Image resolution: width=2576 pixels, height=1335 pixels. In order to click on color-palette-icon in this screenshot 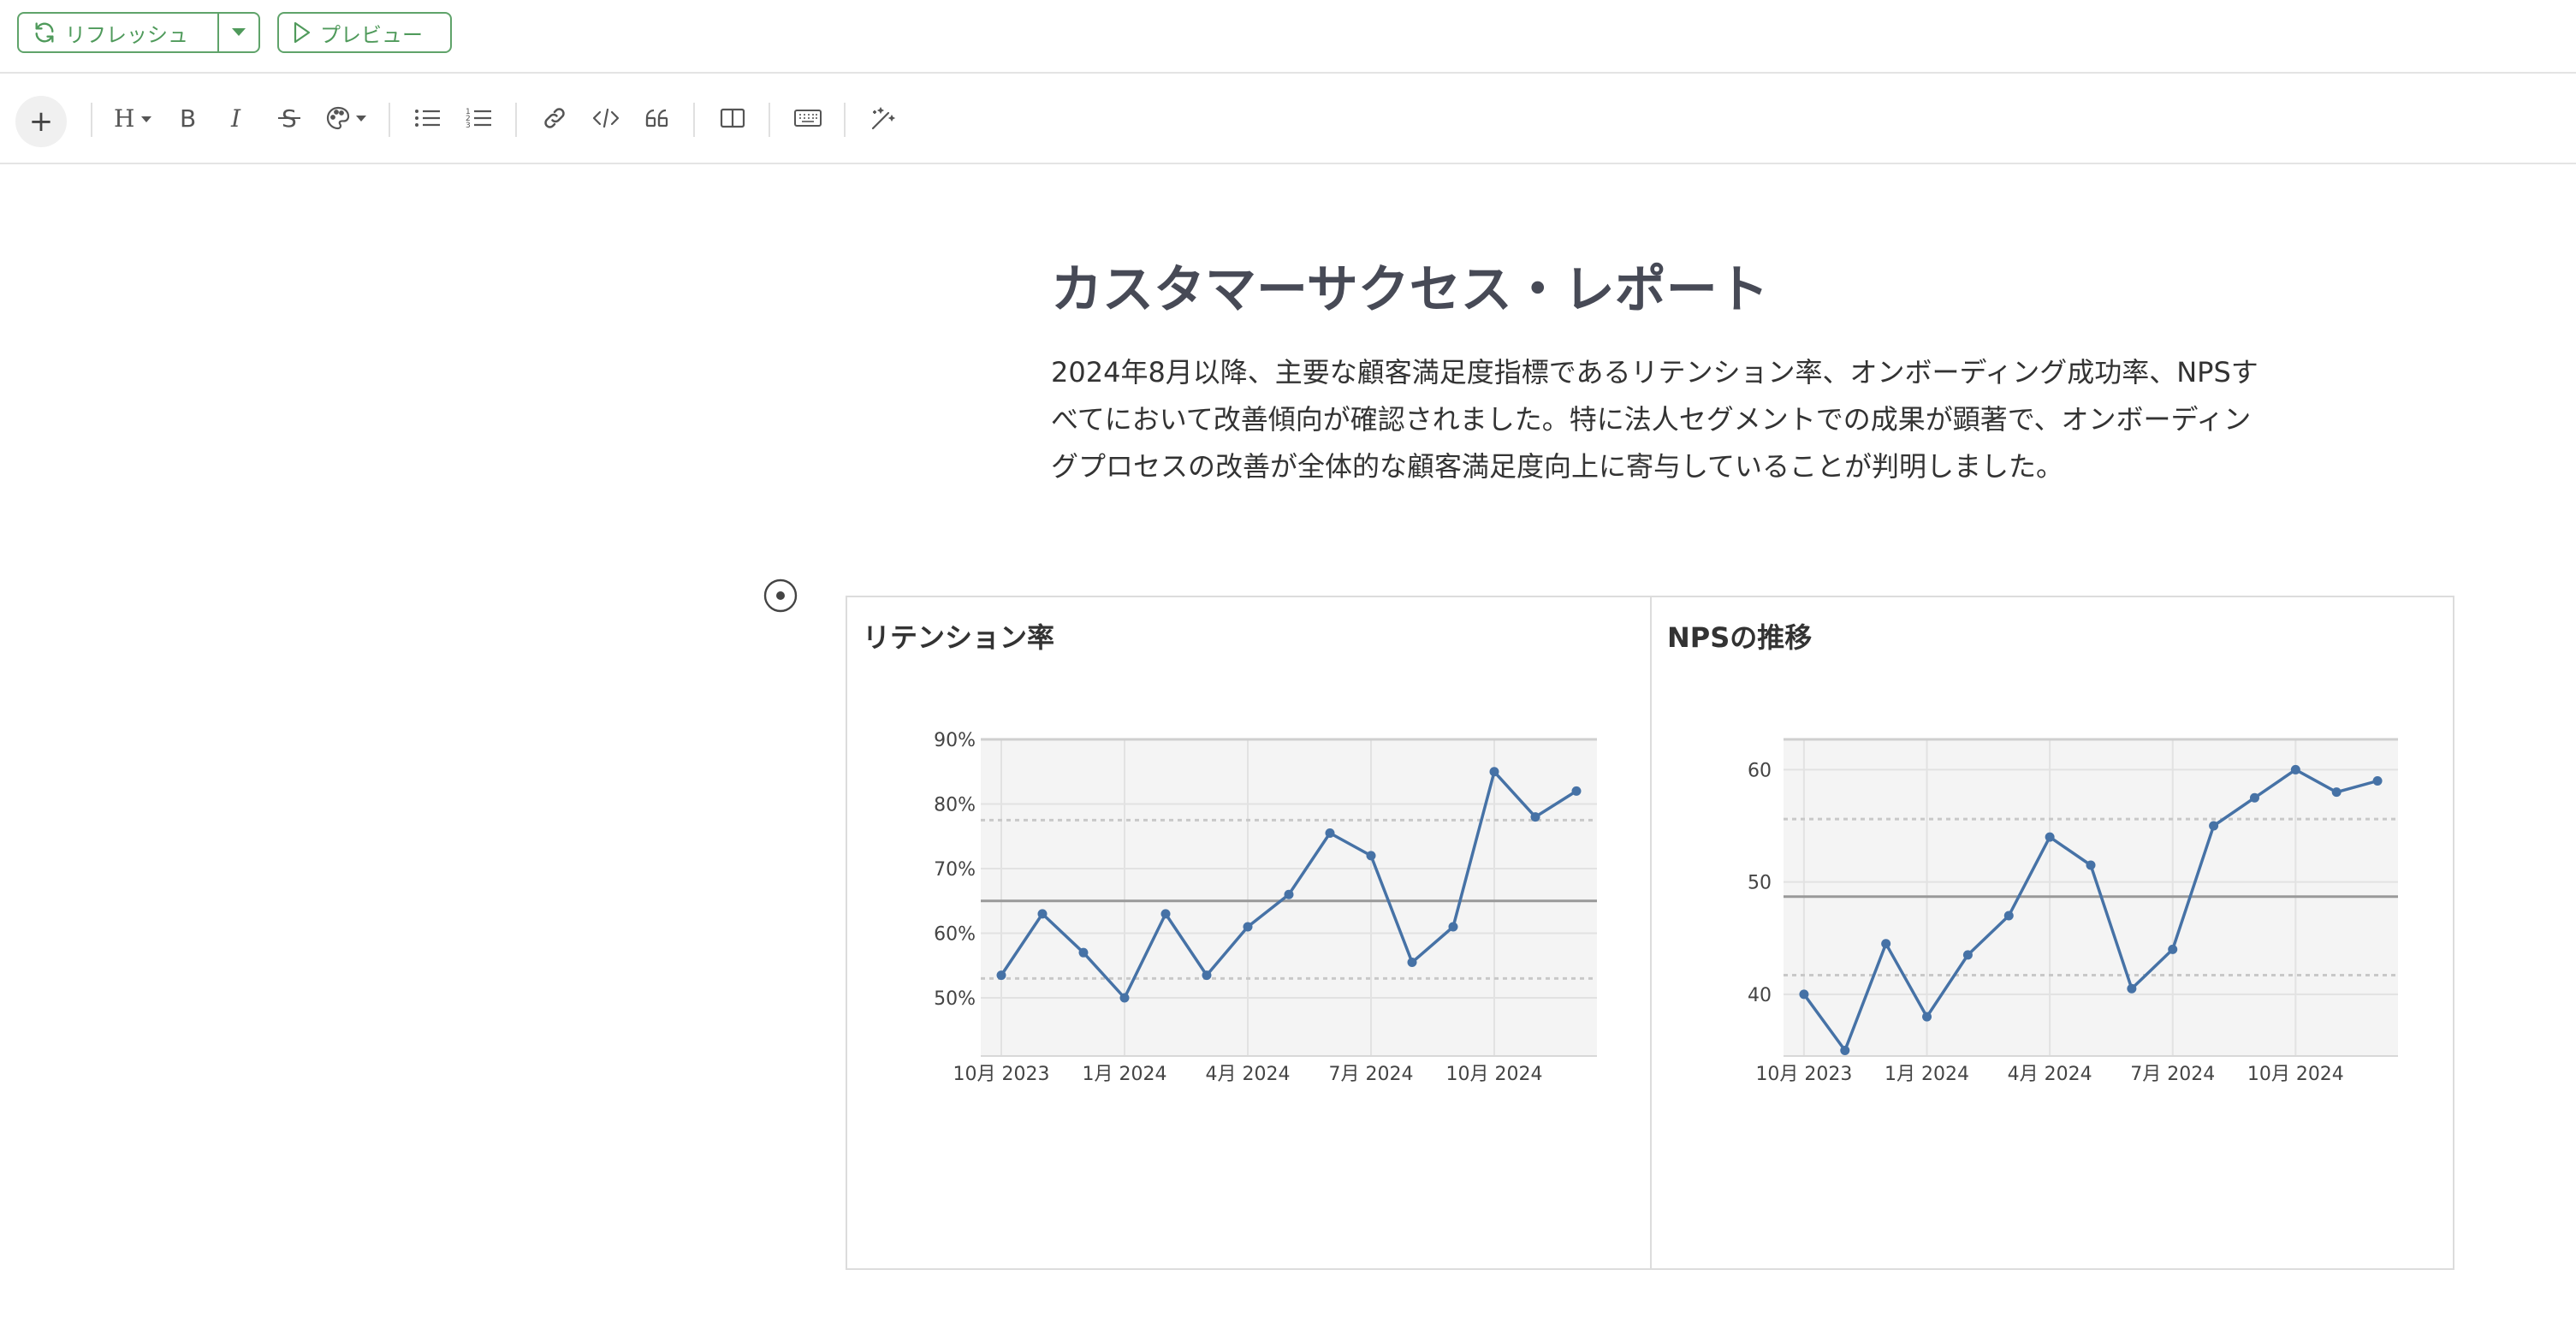, I will do `click(347, 119)`.